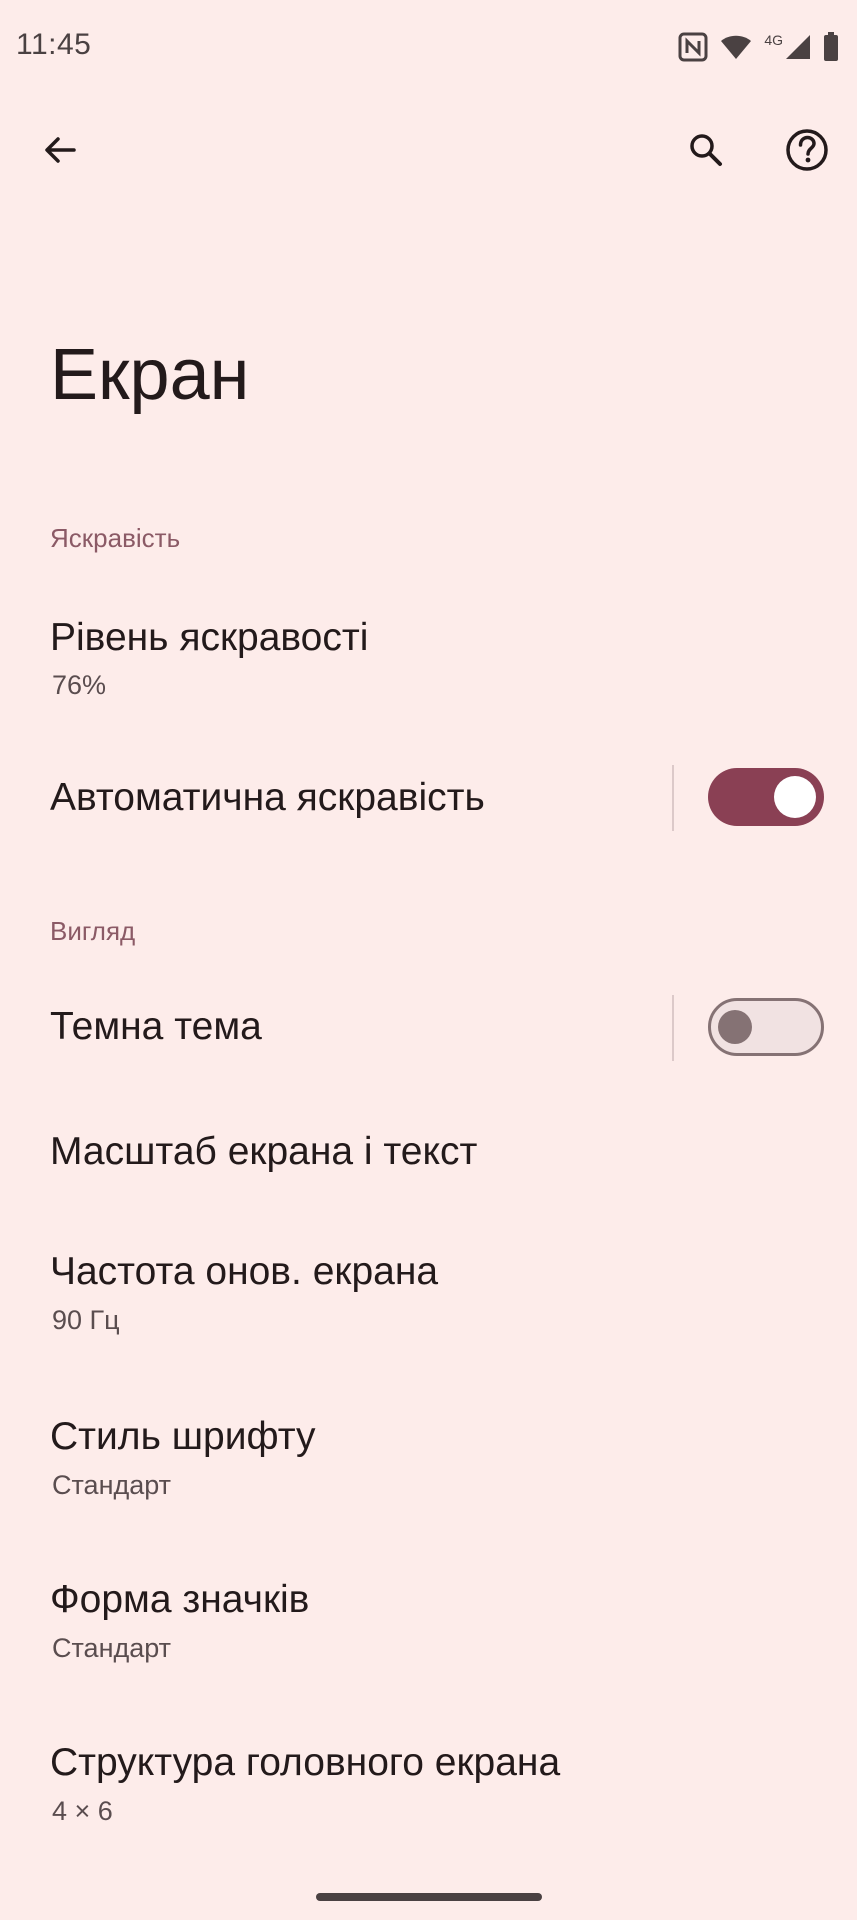 The width and height of the screenshot is (857, 1920). I want to click on search-icon, so click(706, 152).